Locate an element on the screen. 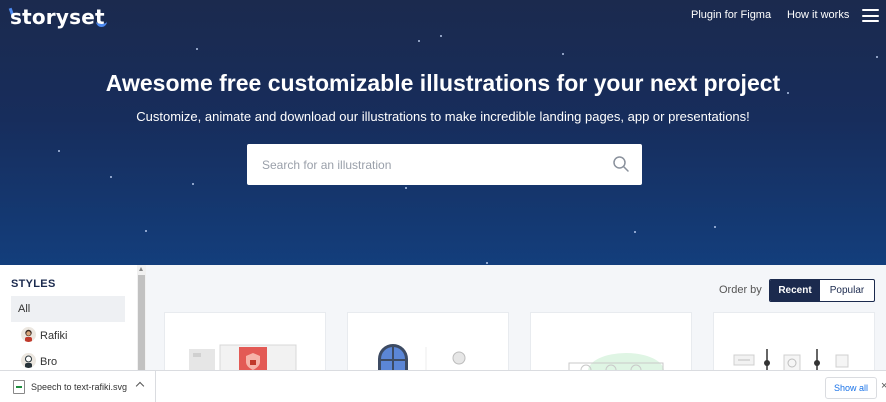  sidebar-scrollbar is located at coordinates (141, 317).